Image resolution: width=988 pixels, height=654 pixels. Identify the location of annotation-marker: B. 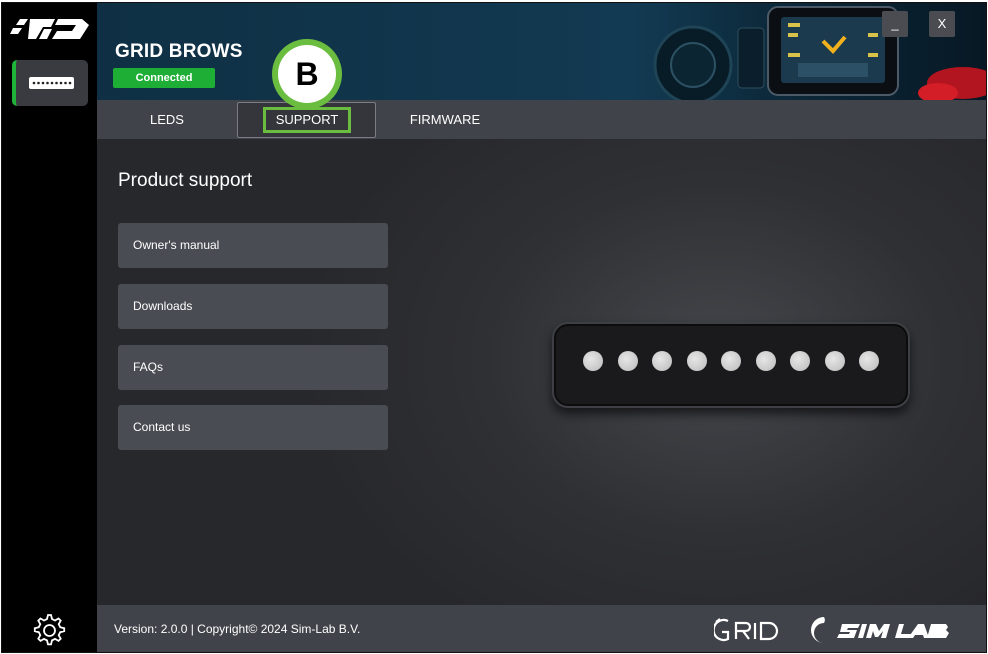
(307, 74).